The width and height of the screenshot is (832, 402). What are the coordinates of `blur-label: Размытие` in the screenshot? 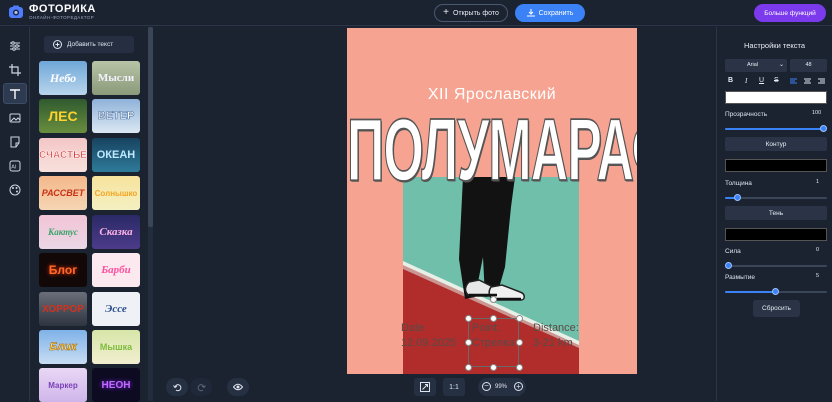 It's located at (740, 277).